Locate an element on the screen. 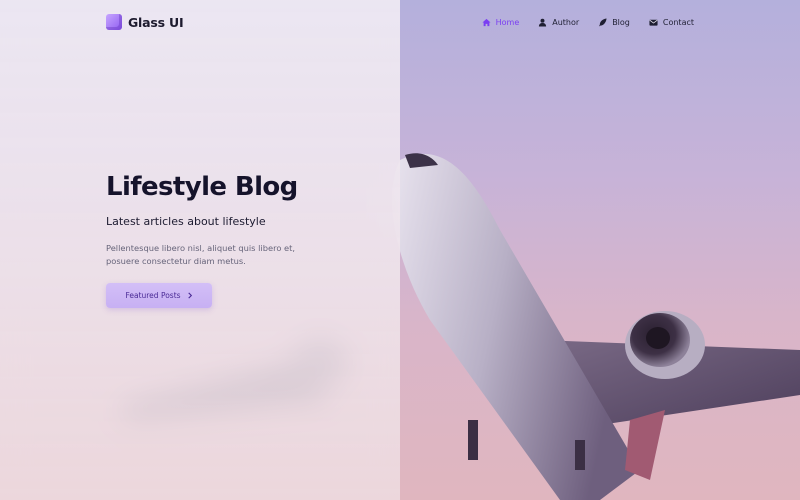 This screenshot has height=500, width=800. home-icon is located at coordinates (486, 22).